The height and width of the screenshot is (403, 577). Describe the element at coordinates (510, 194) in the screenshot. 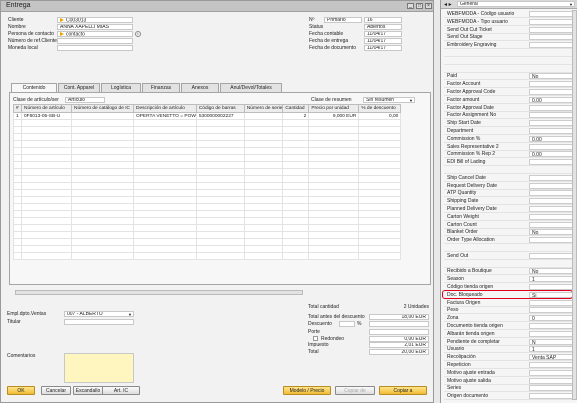

I see `user-field-row: ATP Quantity` at that location.